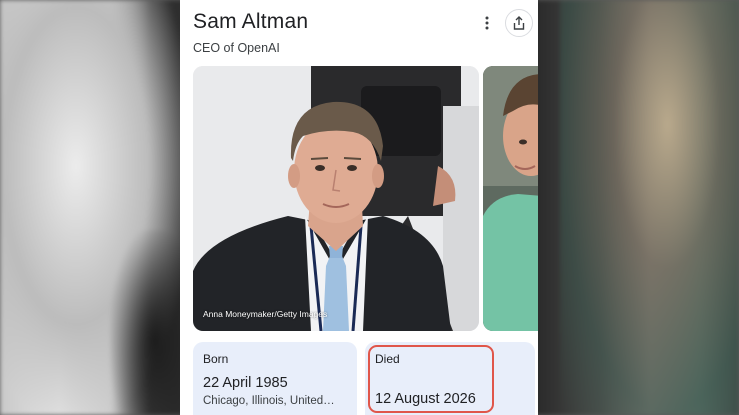  Describe the element at coordinates (431, 379) in the screenshot. I see `highlight-outline` at that location.